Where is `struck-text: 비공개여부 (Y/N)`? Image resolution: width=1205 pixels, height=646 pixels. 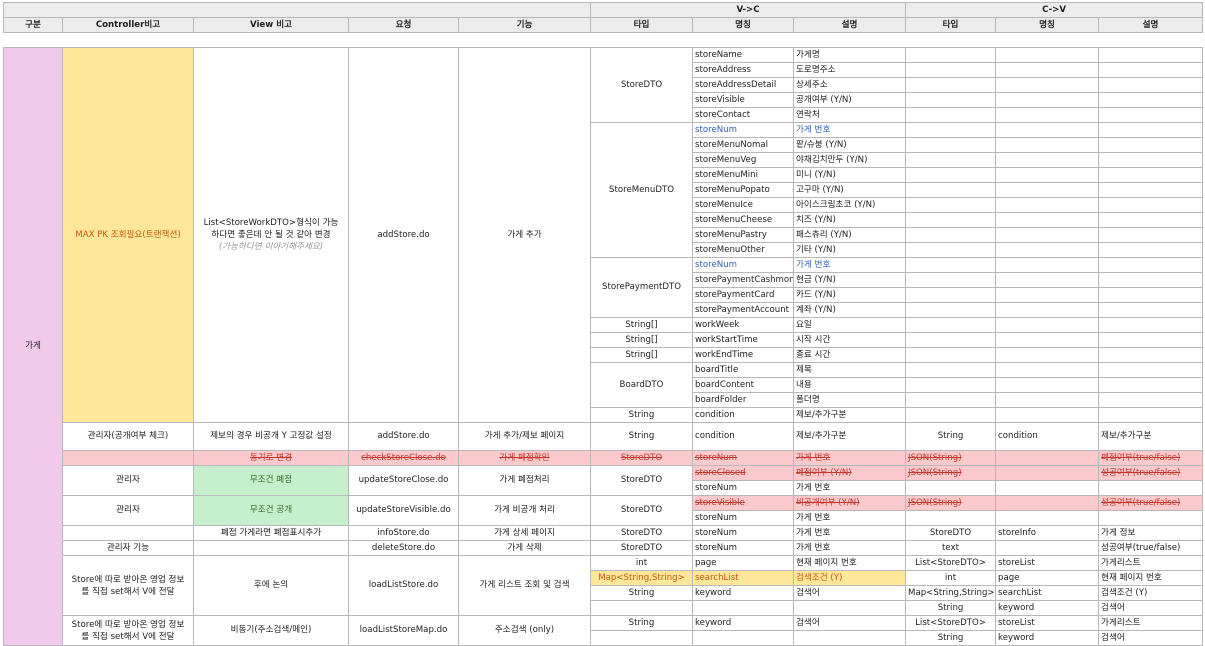 struck-text: 비공개여부 (Y/N) is located at coordinates (828, 502).